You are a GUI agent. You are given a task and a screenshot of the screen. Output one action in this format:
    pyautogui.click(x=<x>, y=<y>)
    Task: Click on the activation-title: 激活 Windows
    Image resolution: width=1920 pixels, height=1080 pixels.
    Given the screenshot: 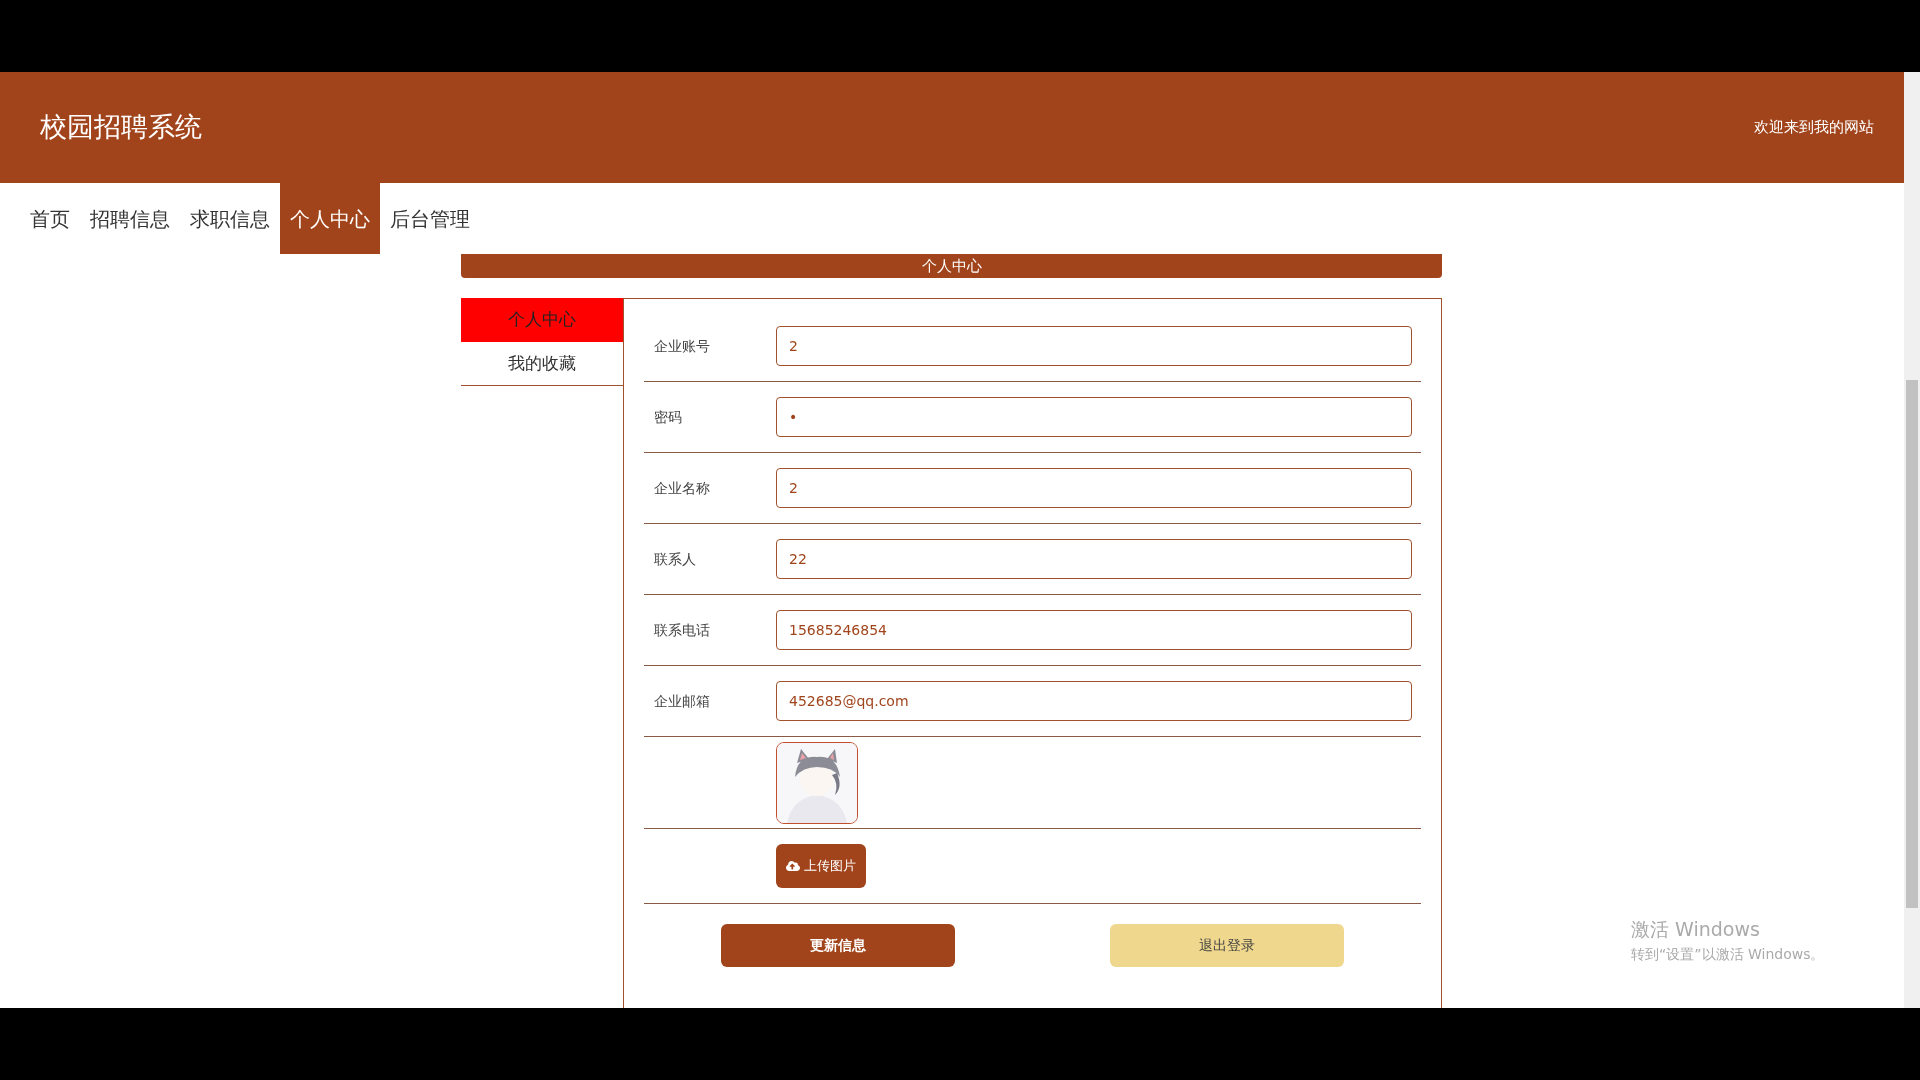 What is the action you would take?
    pyautogui.click(x=1696, y=929)
    